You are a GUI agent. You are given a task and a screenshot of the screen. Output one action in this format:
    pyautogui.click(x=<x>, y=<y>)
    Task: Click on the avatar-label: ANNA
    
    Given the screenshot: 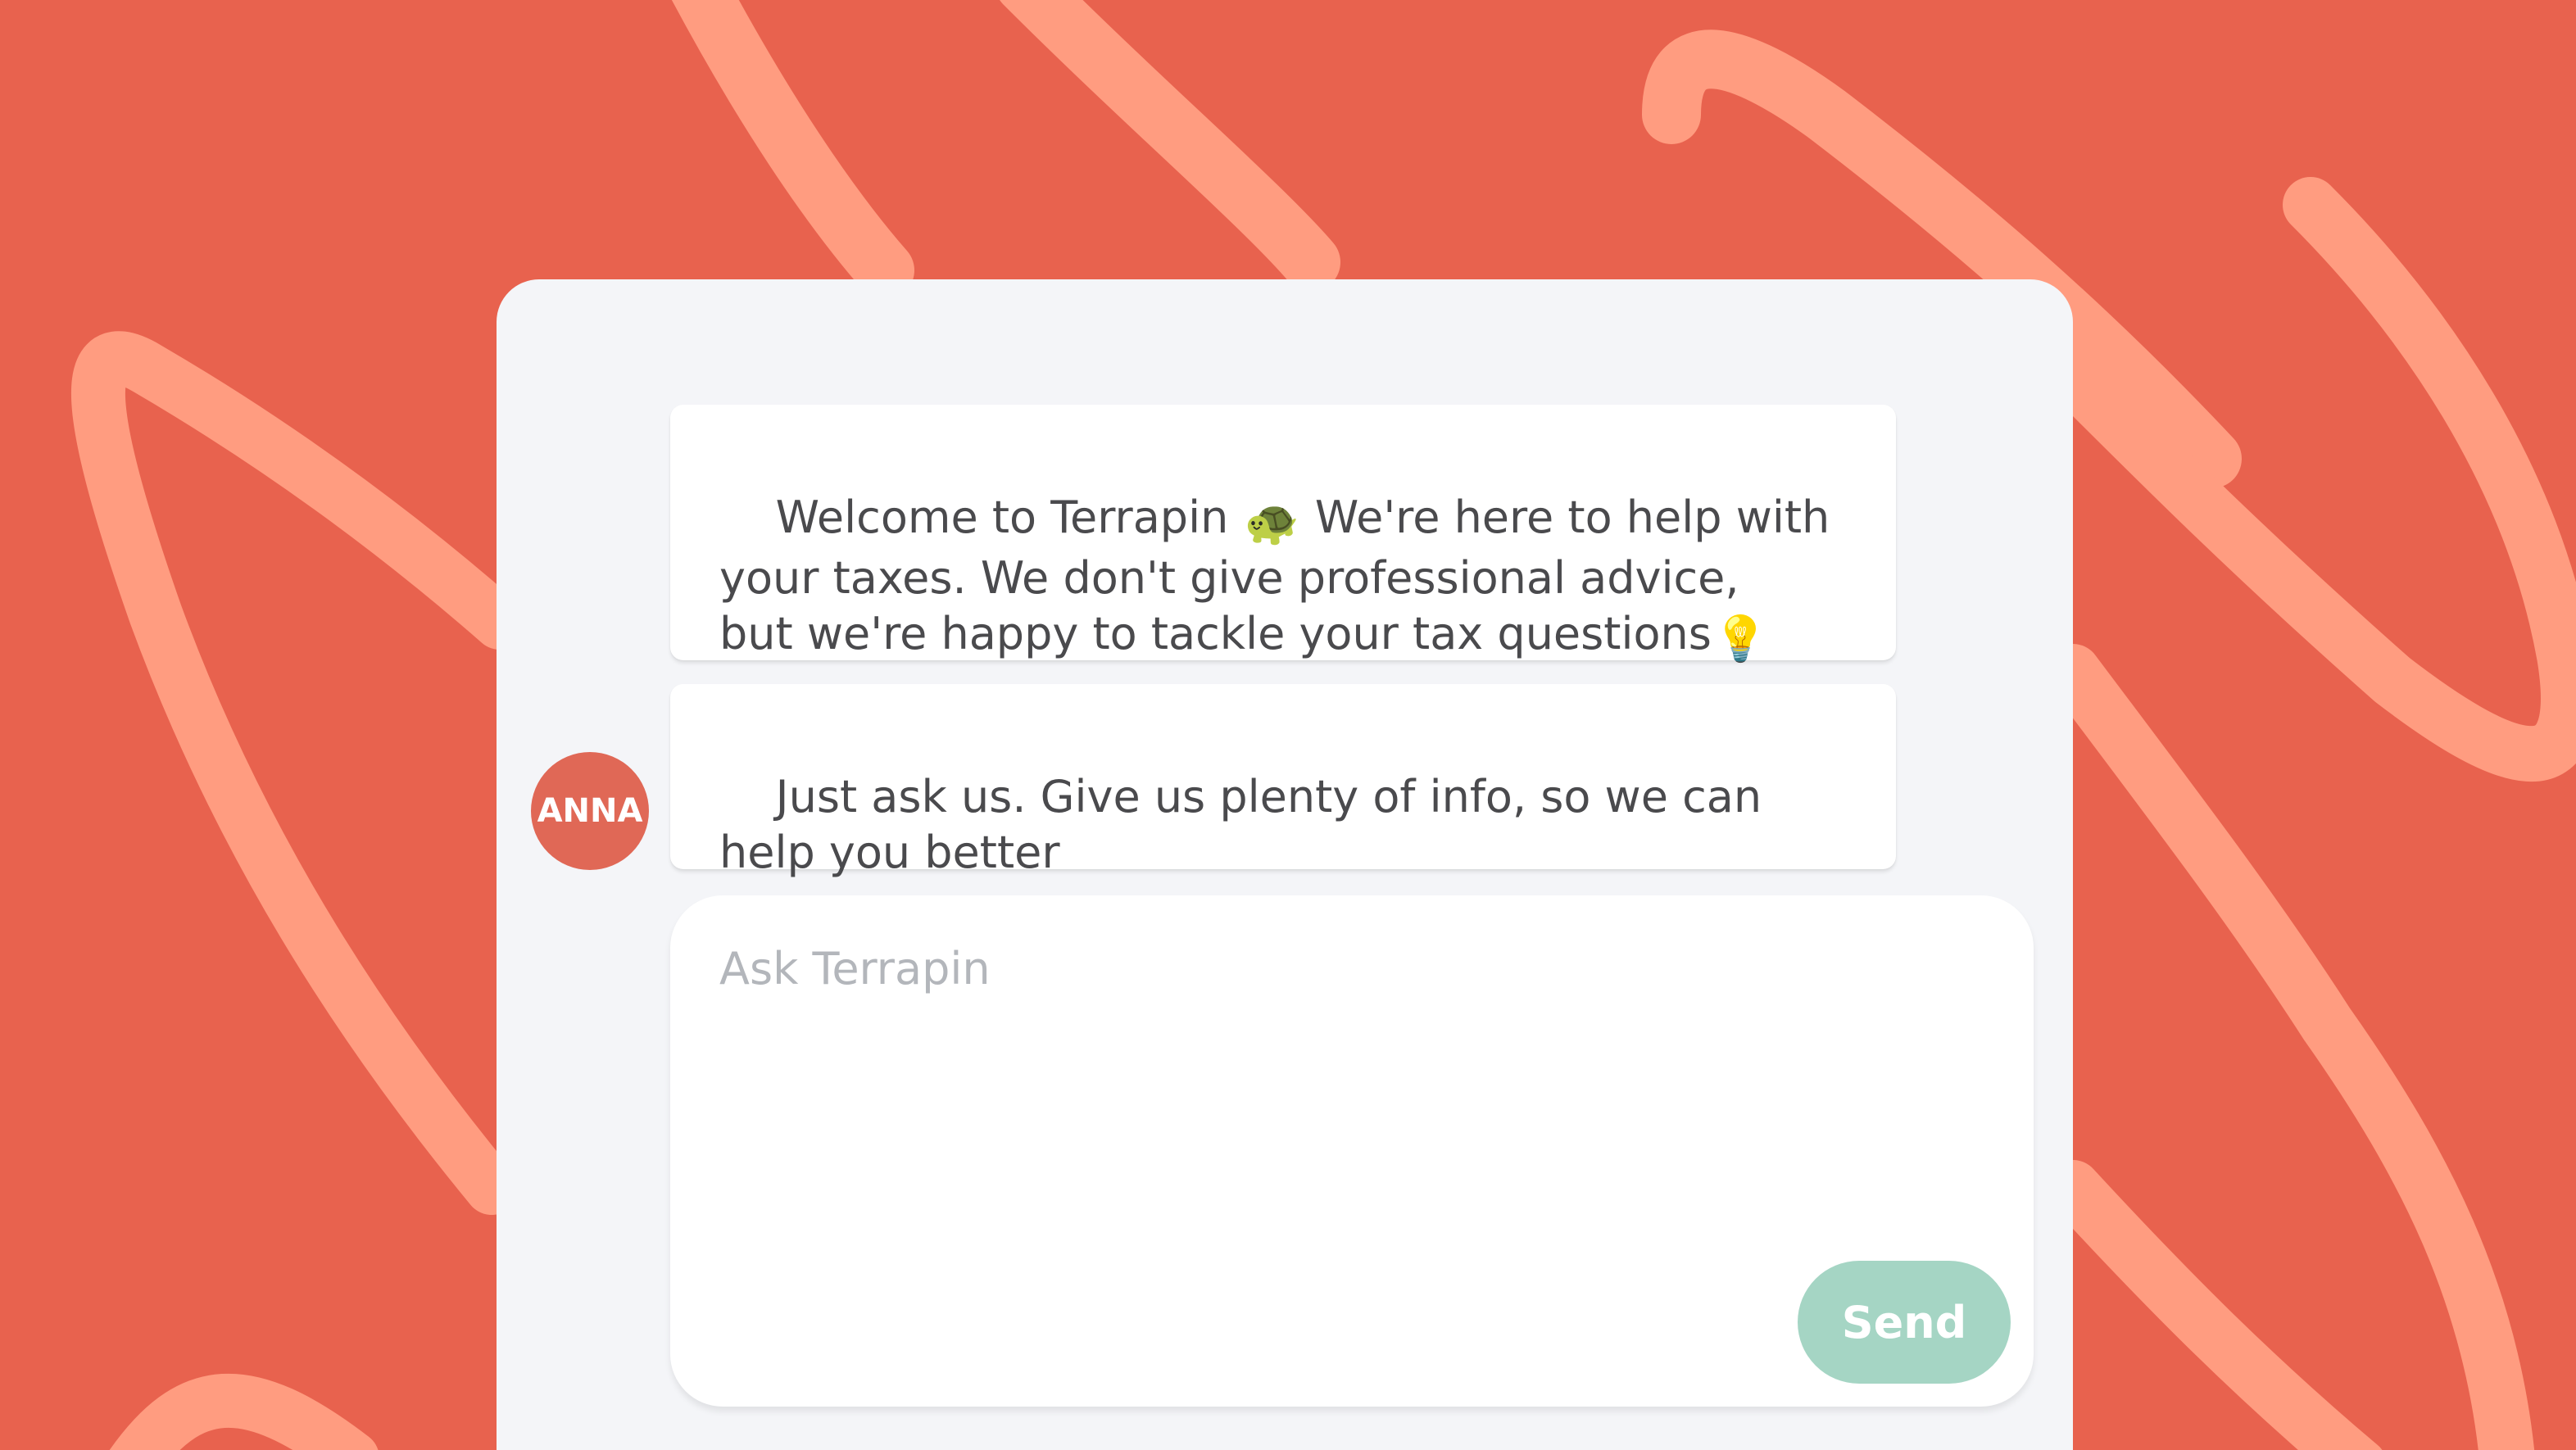 What is the action you would take?
    pyautogui.click(x=590, y=811)
    